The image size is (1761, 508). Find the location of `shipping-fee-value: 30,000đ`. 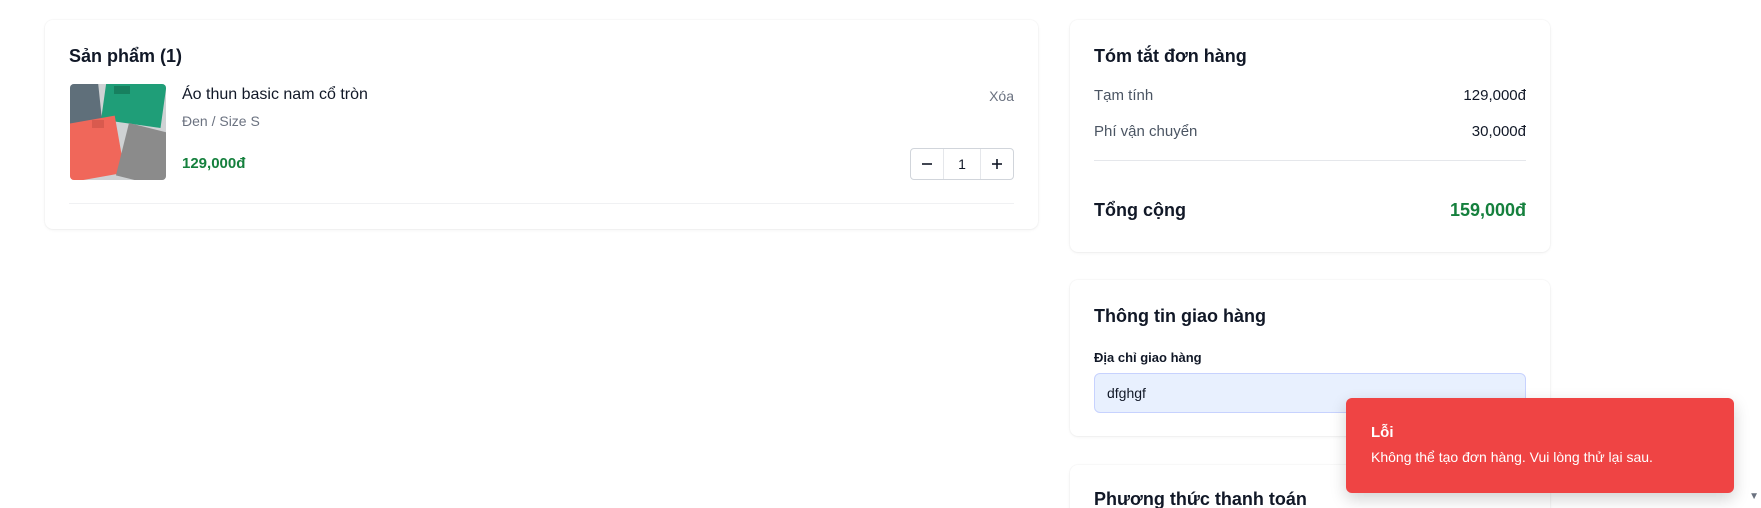

shipping-fee-value: 30,000đ is located at coordinates (1498, 131).